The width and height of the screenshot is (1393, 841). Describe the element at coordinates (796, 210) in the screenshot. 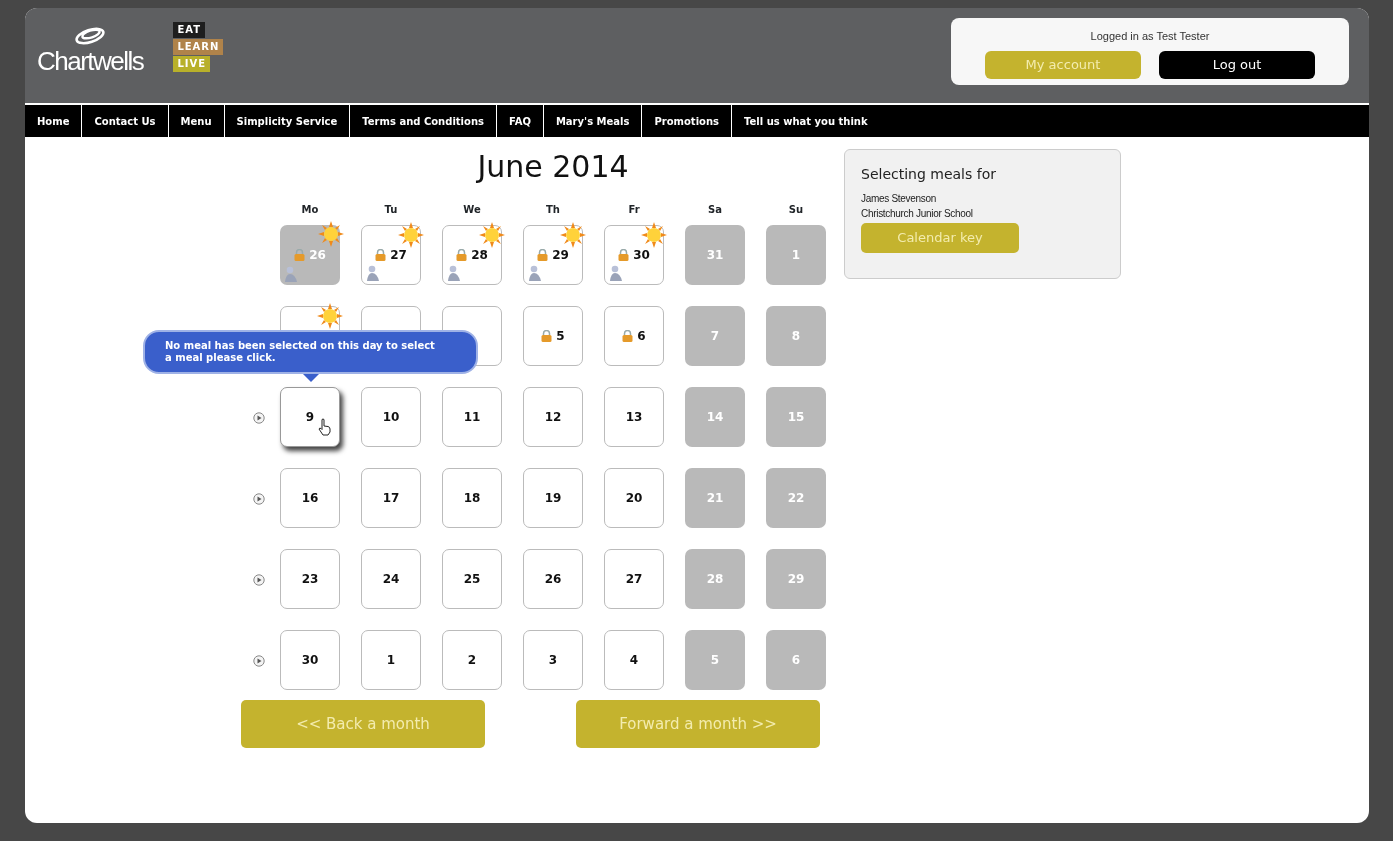

I see `weekday-header: Su` at that location.